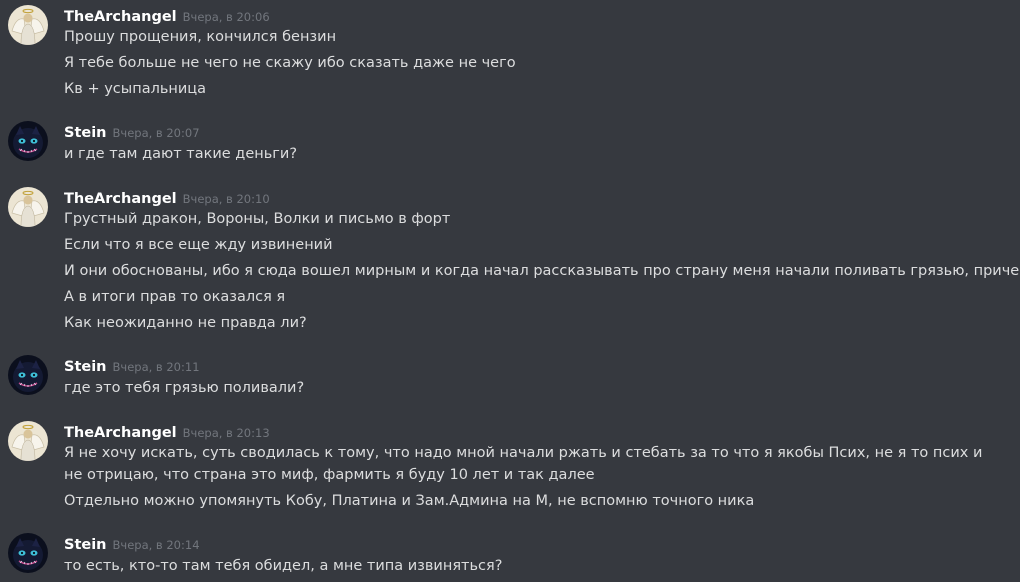 This screenshot has width=1020, height=582. I want to click on timestamp: Вчера, в 20:07, so click(156, 133).